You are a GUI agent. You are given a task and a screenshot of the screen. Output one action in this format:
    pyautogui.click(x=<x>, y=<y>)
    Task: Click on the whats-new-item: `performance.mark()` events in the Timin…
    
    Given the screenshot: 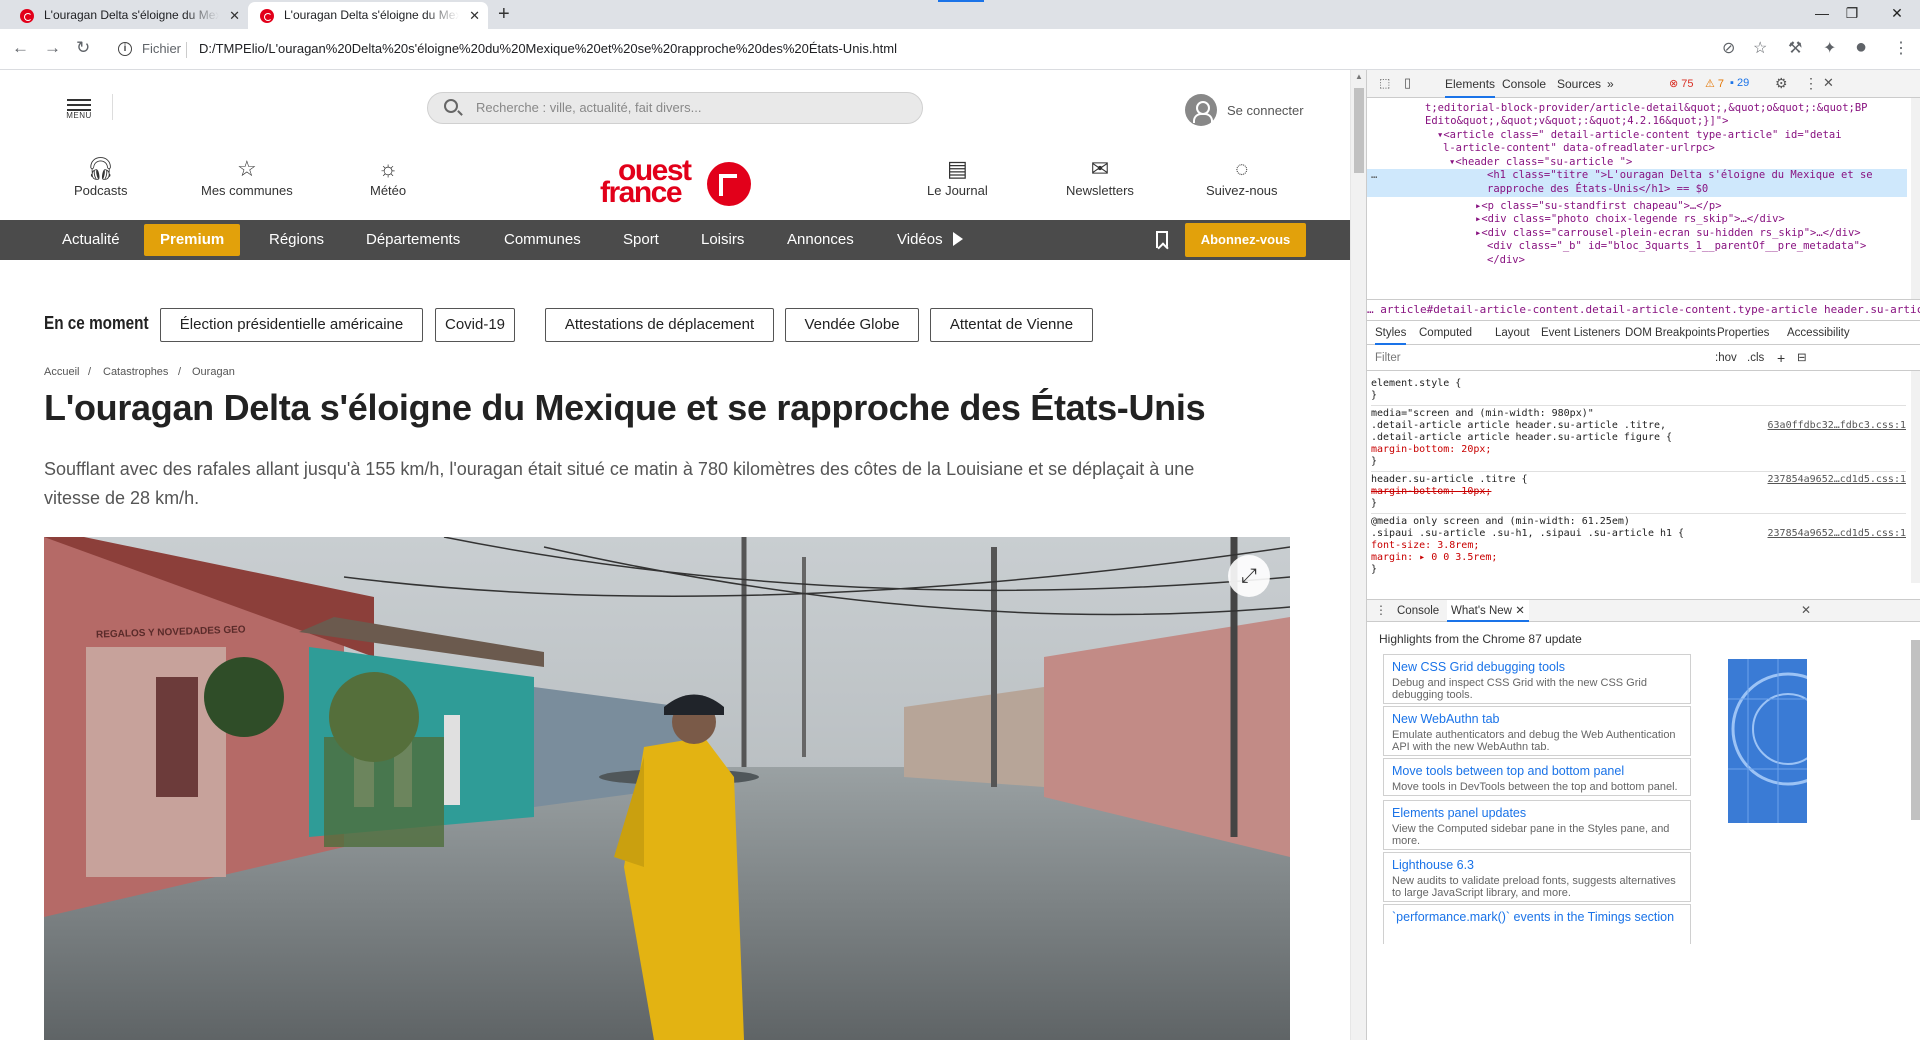 What is the action you would take?
    pyautogui.click(x=1537, y=924)
    